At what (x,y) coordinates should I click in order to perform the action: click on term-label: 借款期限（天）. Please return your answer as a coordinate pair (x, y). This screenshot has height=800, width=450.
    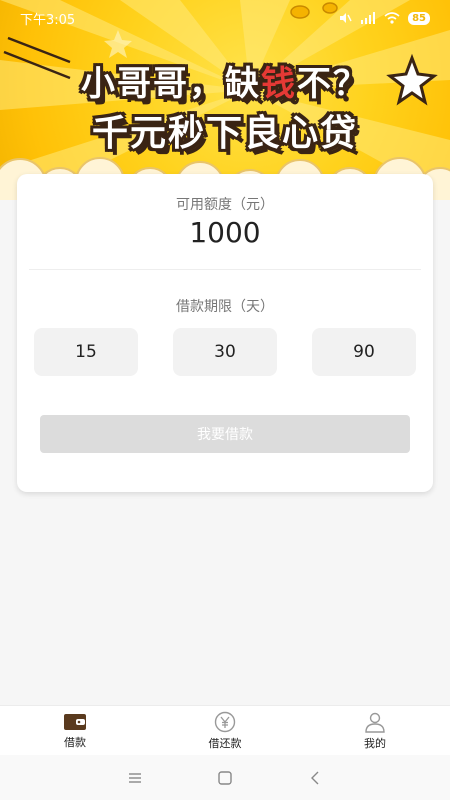
    Looking at the image, I should click on (225, 307).